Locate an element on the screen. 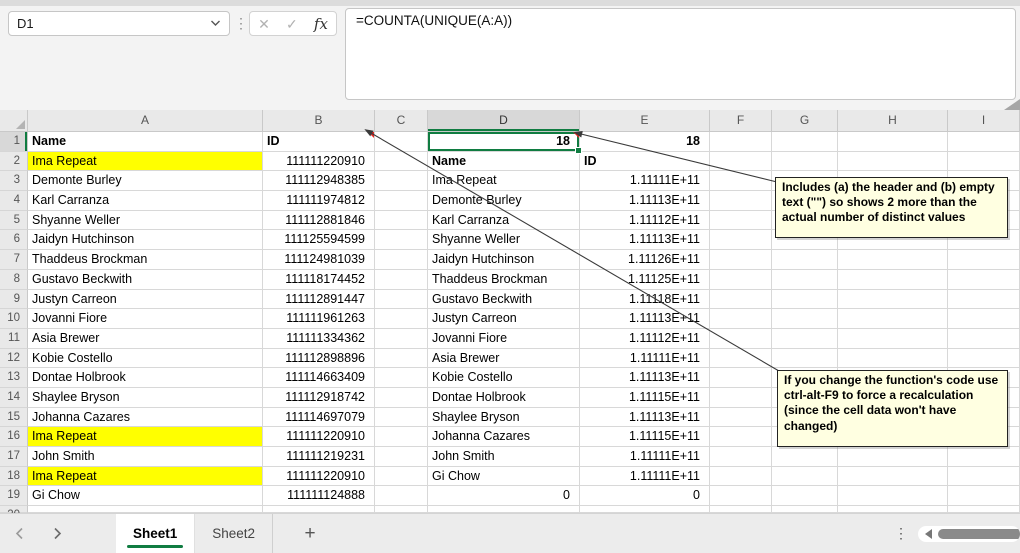  cell-D13: Kobie Costello is located at coordinates (504, 378).